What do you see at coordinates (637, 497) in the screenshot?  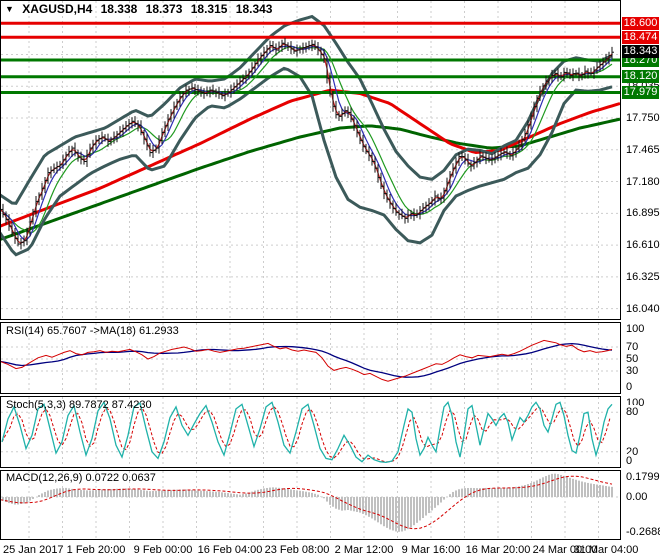 I see `indicator-scale-label: 0.00` at bounding box center [637, 497].